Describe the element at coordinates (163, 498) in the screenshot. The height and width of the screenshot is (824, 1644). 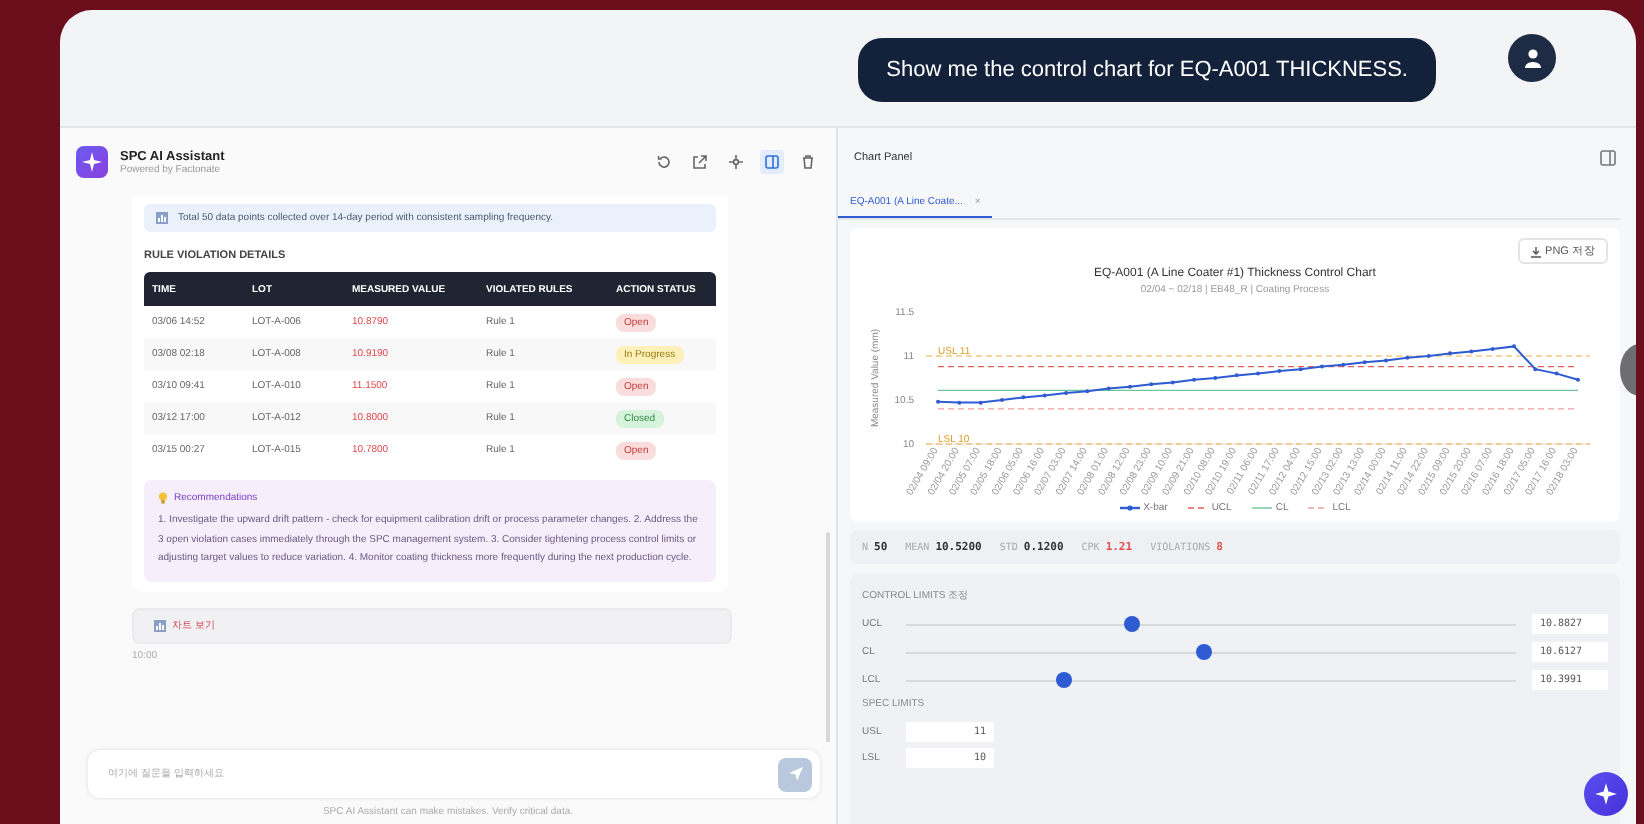
I see `lightbulb-icon` at that location.